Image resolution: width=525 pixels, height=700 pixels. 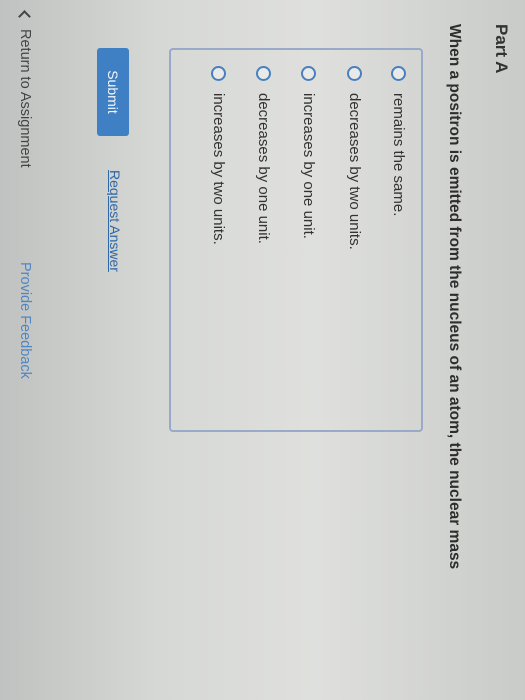 I want to click on option-increases-one: increases by one unit., so click(x=309, y=152).